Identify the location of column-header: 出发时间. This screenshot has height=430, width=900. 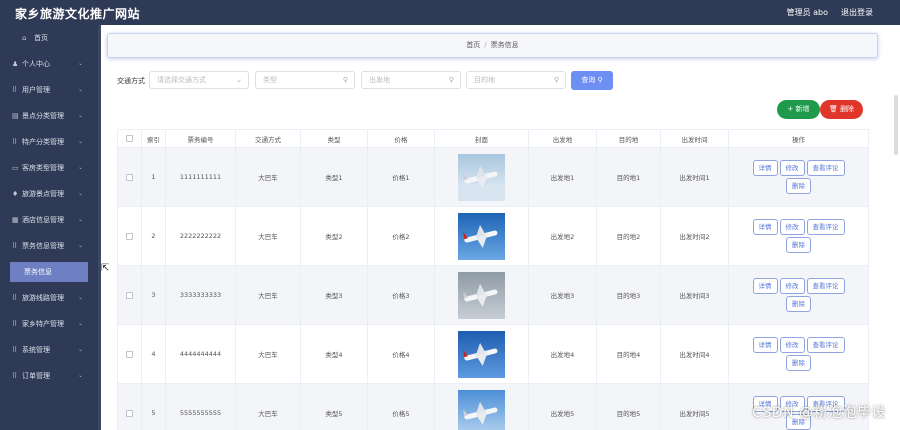
(694, 138).